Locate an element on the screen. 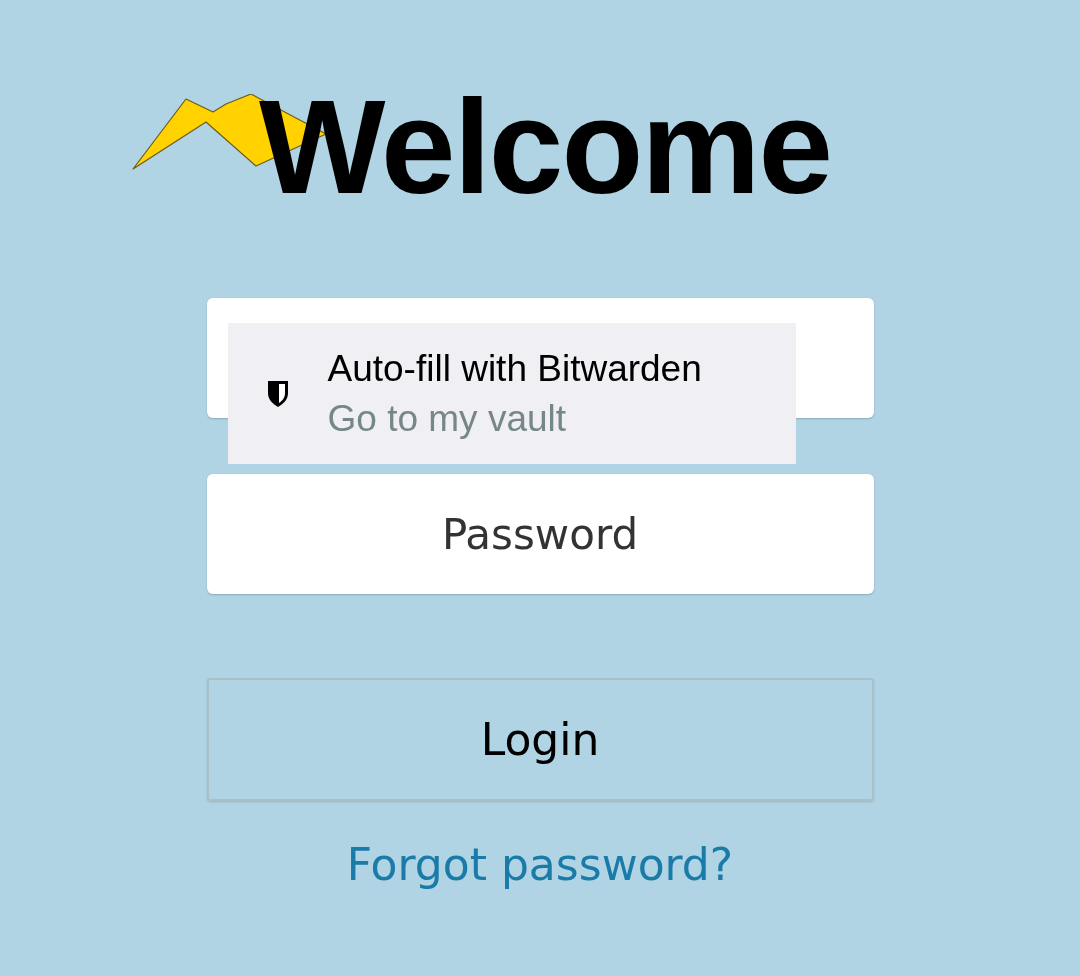 The height and width of the screenshot is (976, 1080). login-button: Login is located at coordinates (540, 739).